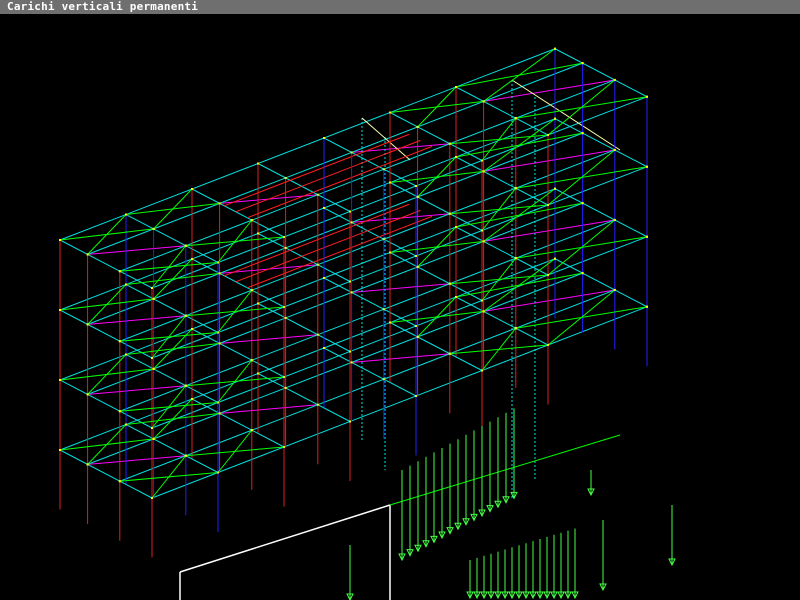  What do you see at coordinates (511, 504) in the screenshot?
I see `vertical-loads-layer` at bounding box center [511, 504].